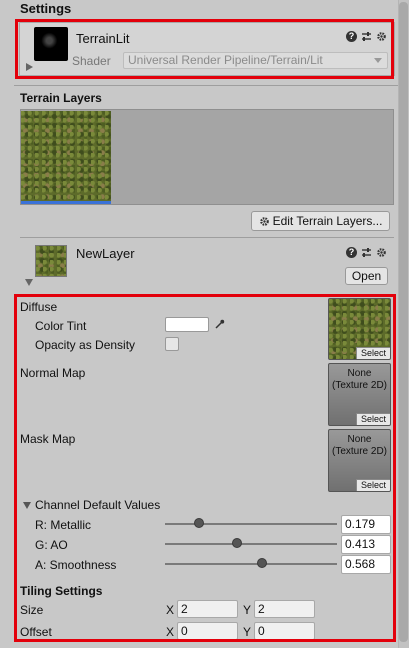  I want to click on help-icon: ?, so click(351, 252).